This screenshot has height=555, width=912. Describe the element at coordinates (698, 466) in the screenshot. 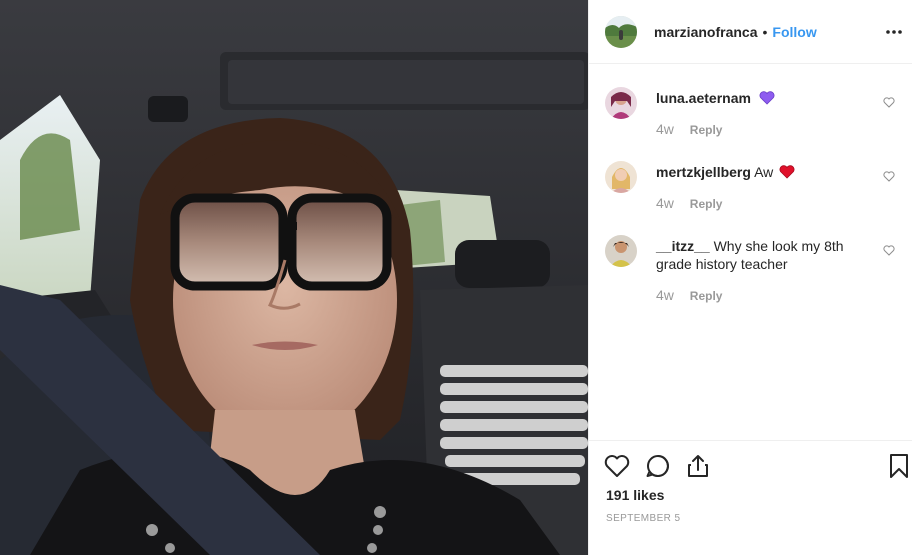

I see `share-icon` at that location.